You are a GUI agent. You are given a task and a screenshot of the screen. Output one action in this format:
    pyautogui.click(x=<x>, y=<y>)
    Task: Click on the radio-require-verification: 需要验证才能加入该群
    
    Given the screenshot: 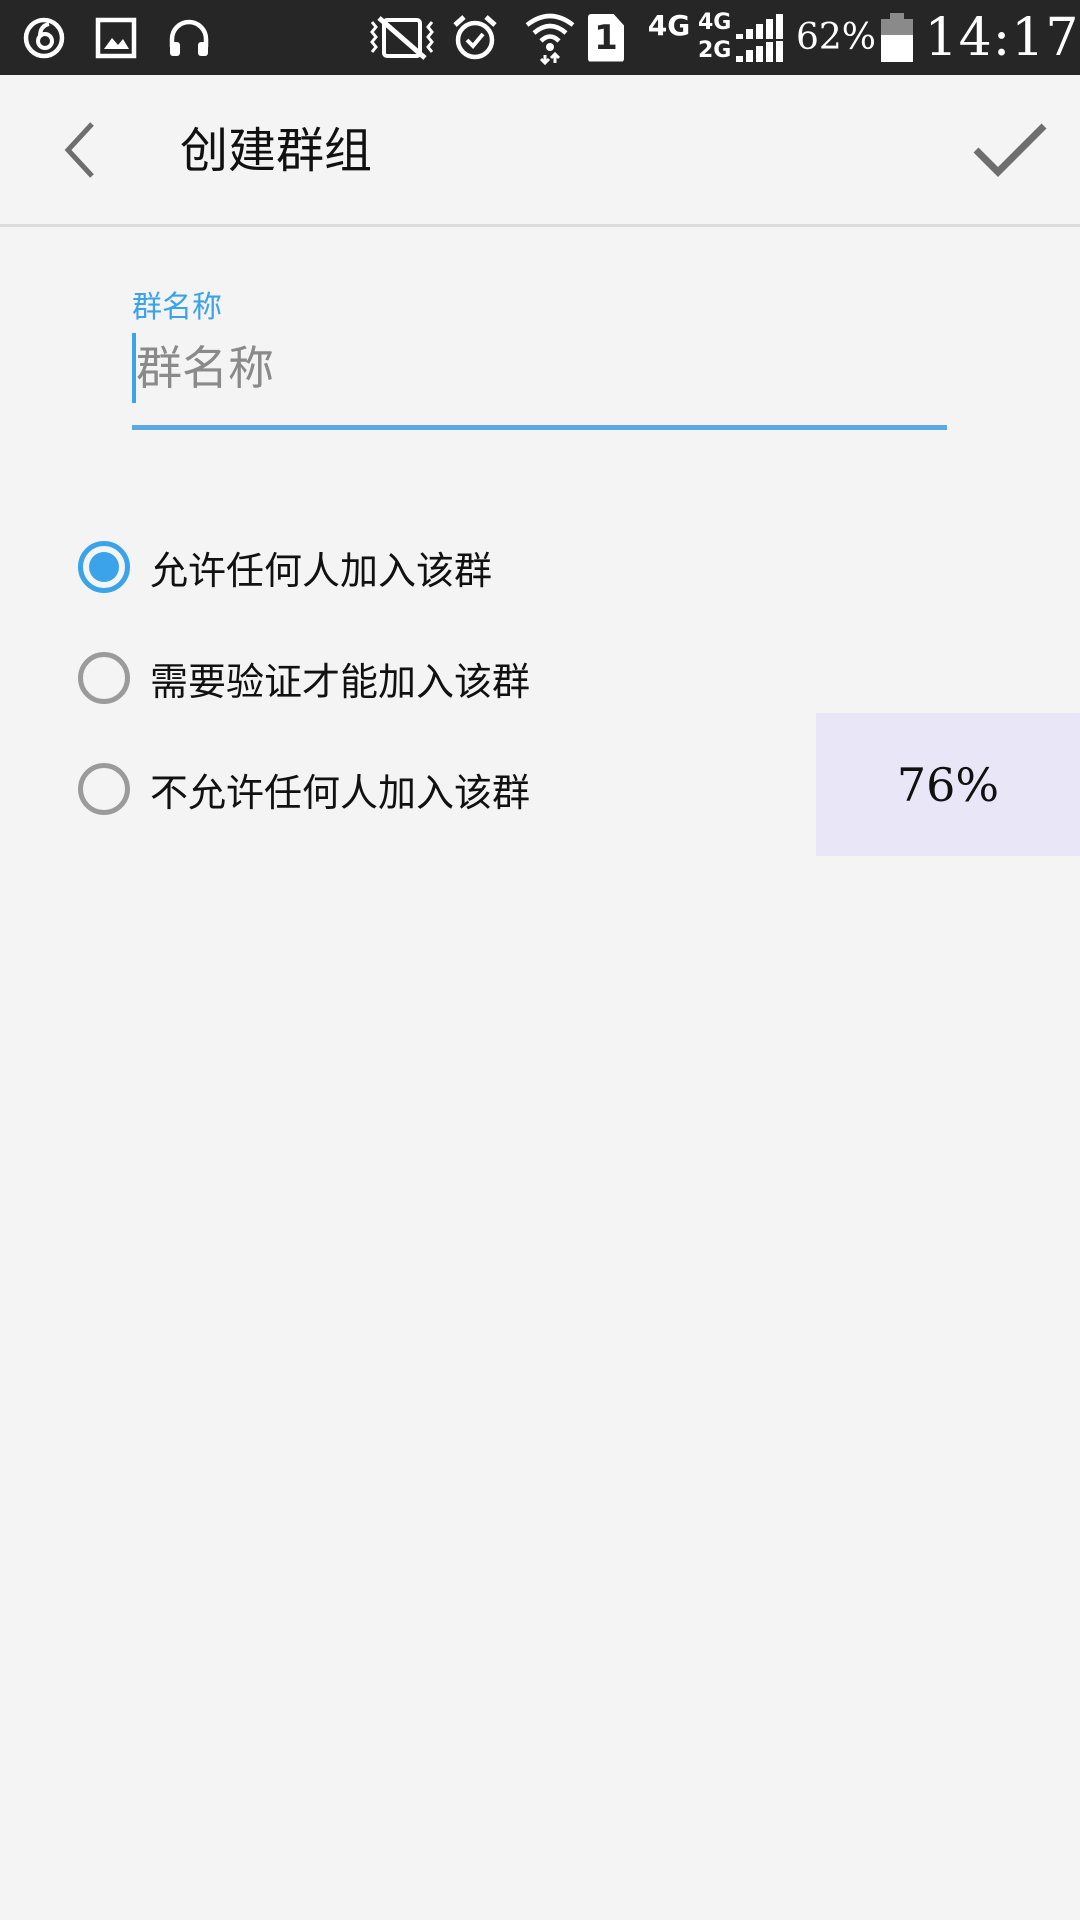 What is the action you would take?
    pyautogui.click(x=370, y=678)
    